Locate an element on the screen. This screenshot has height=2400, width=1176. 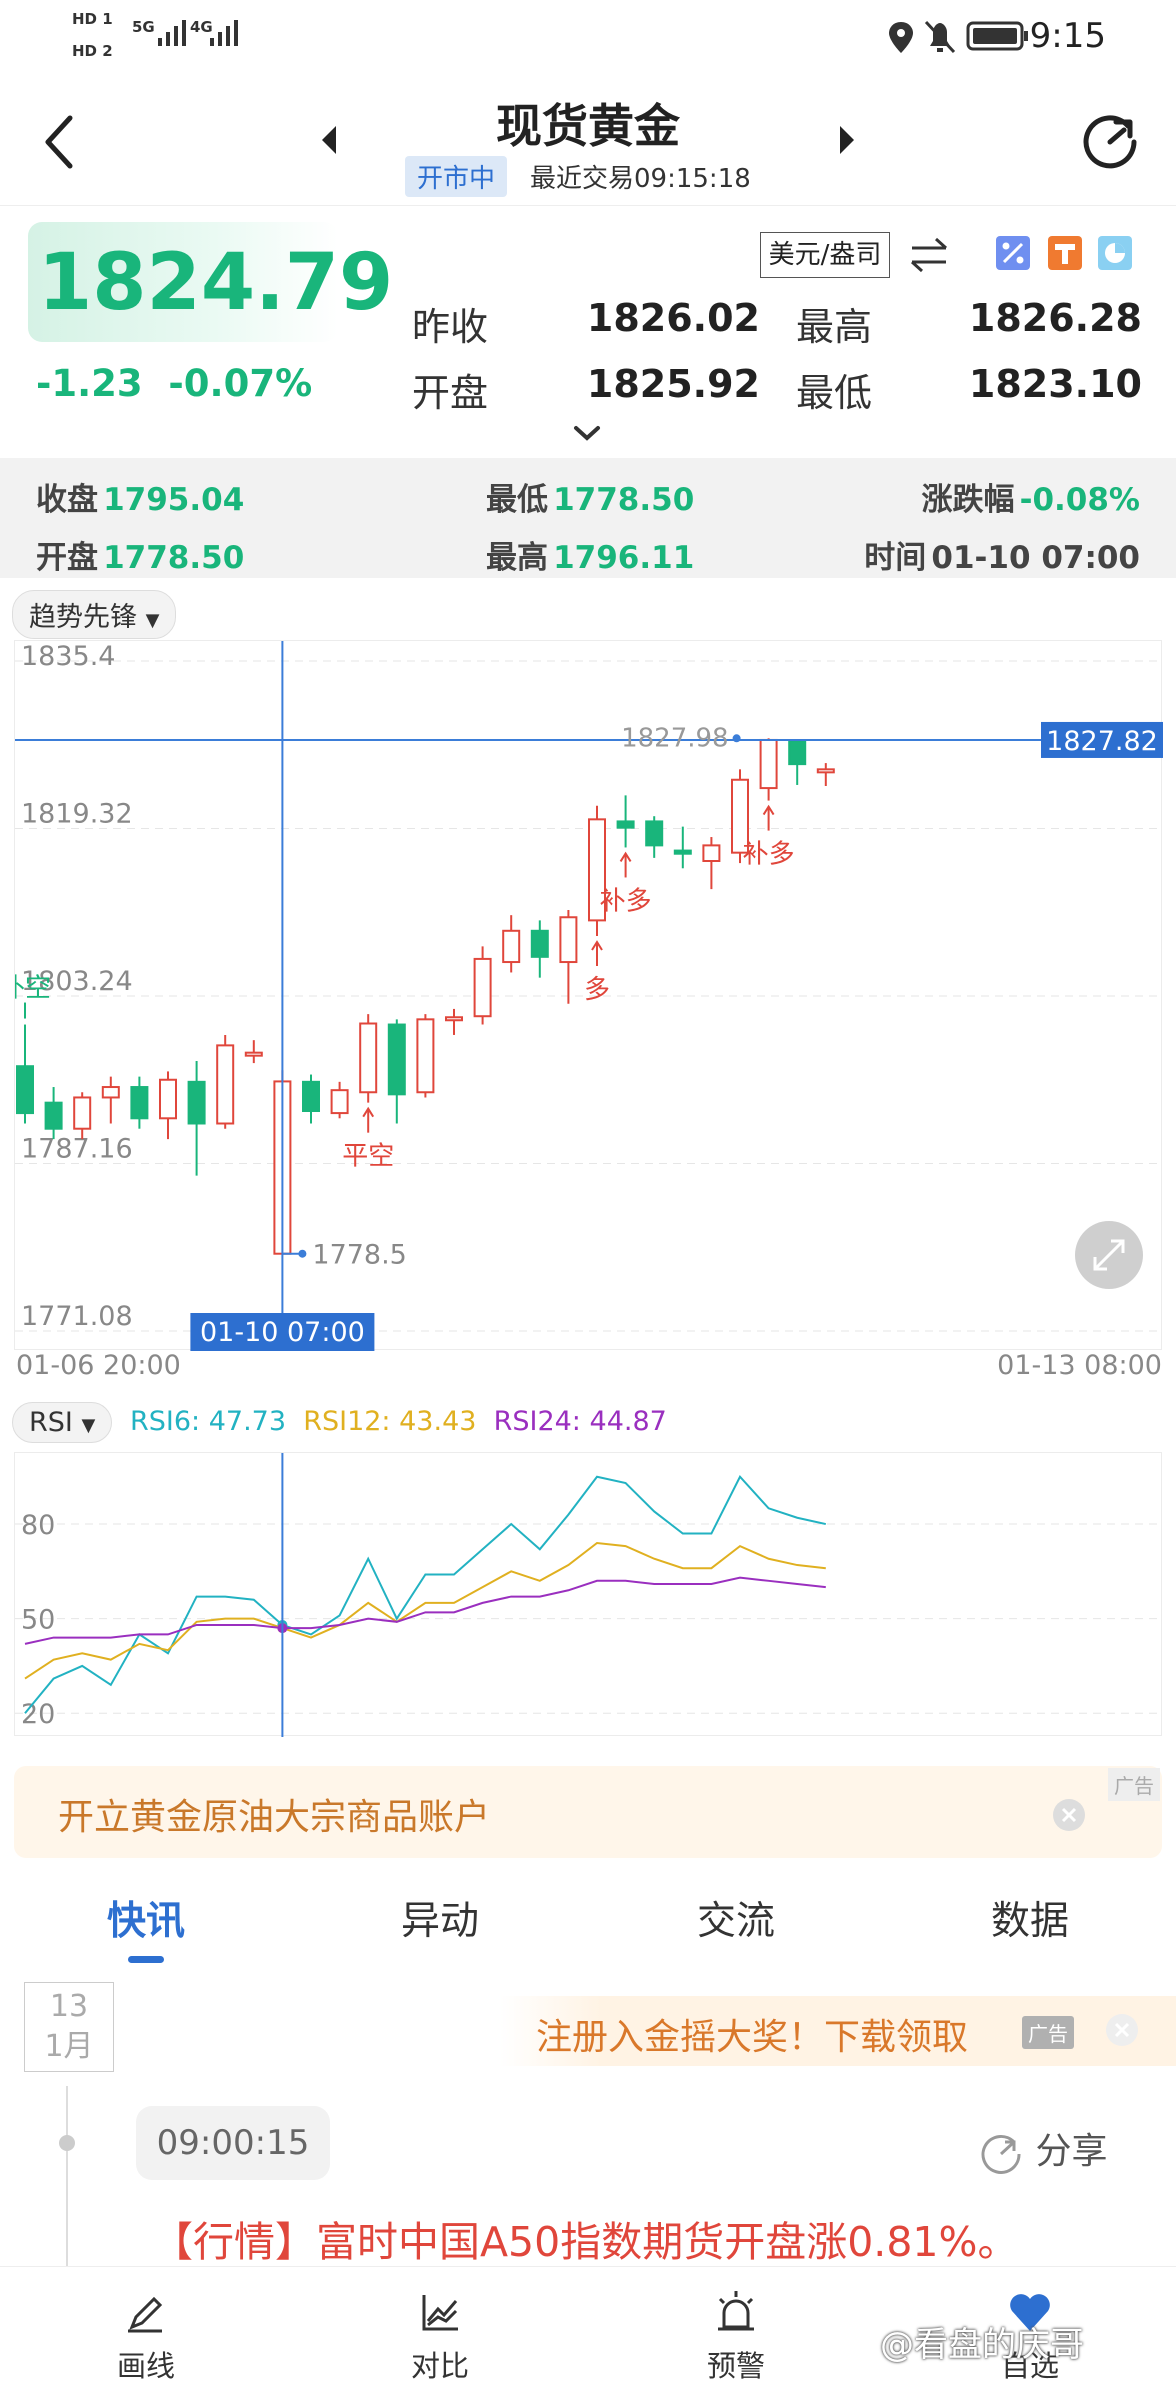
tab-discussion: 交流 is located at coordinates (736, 1918).